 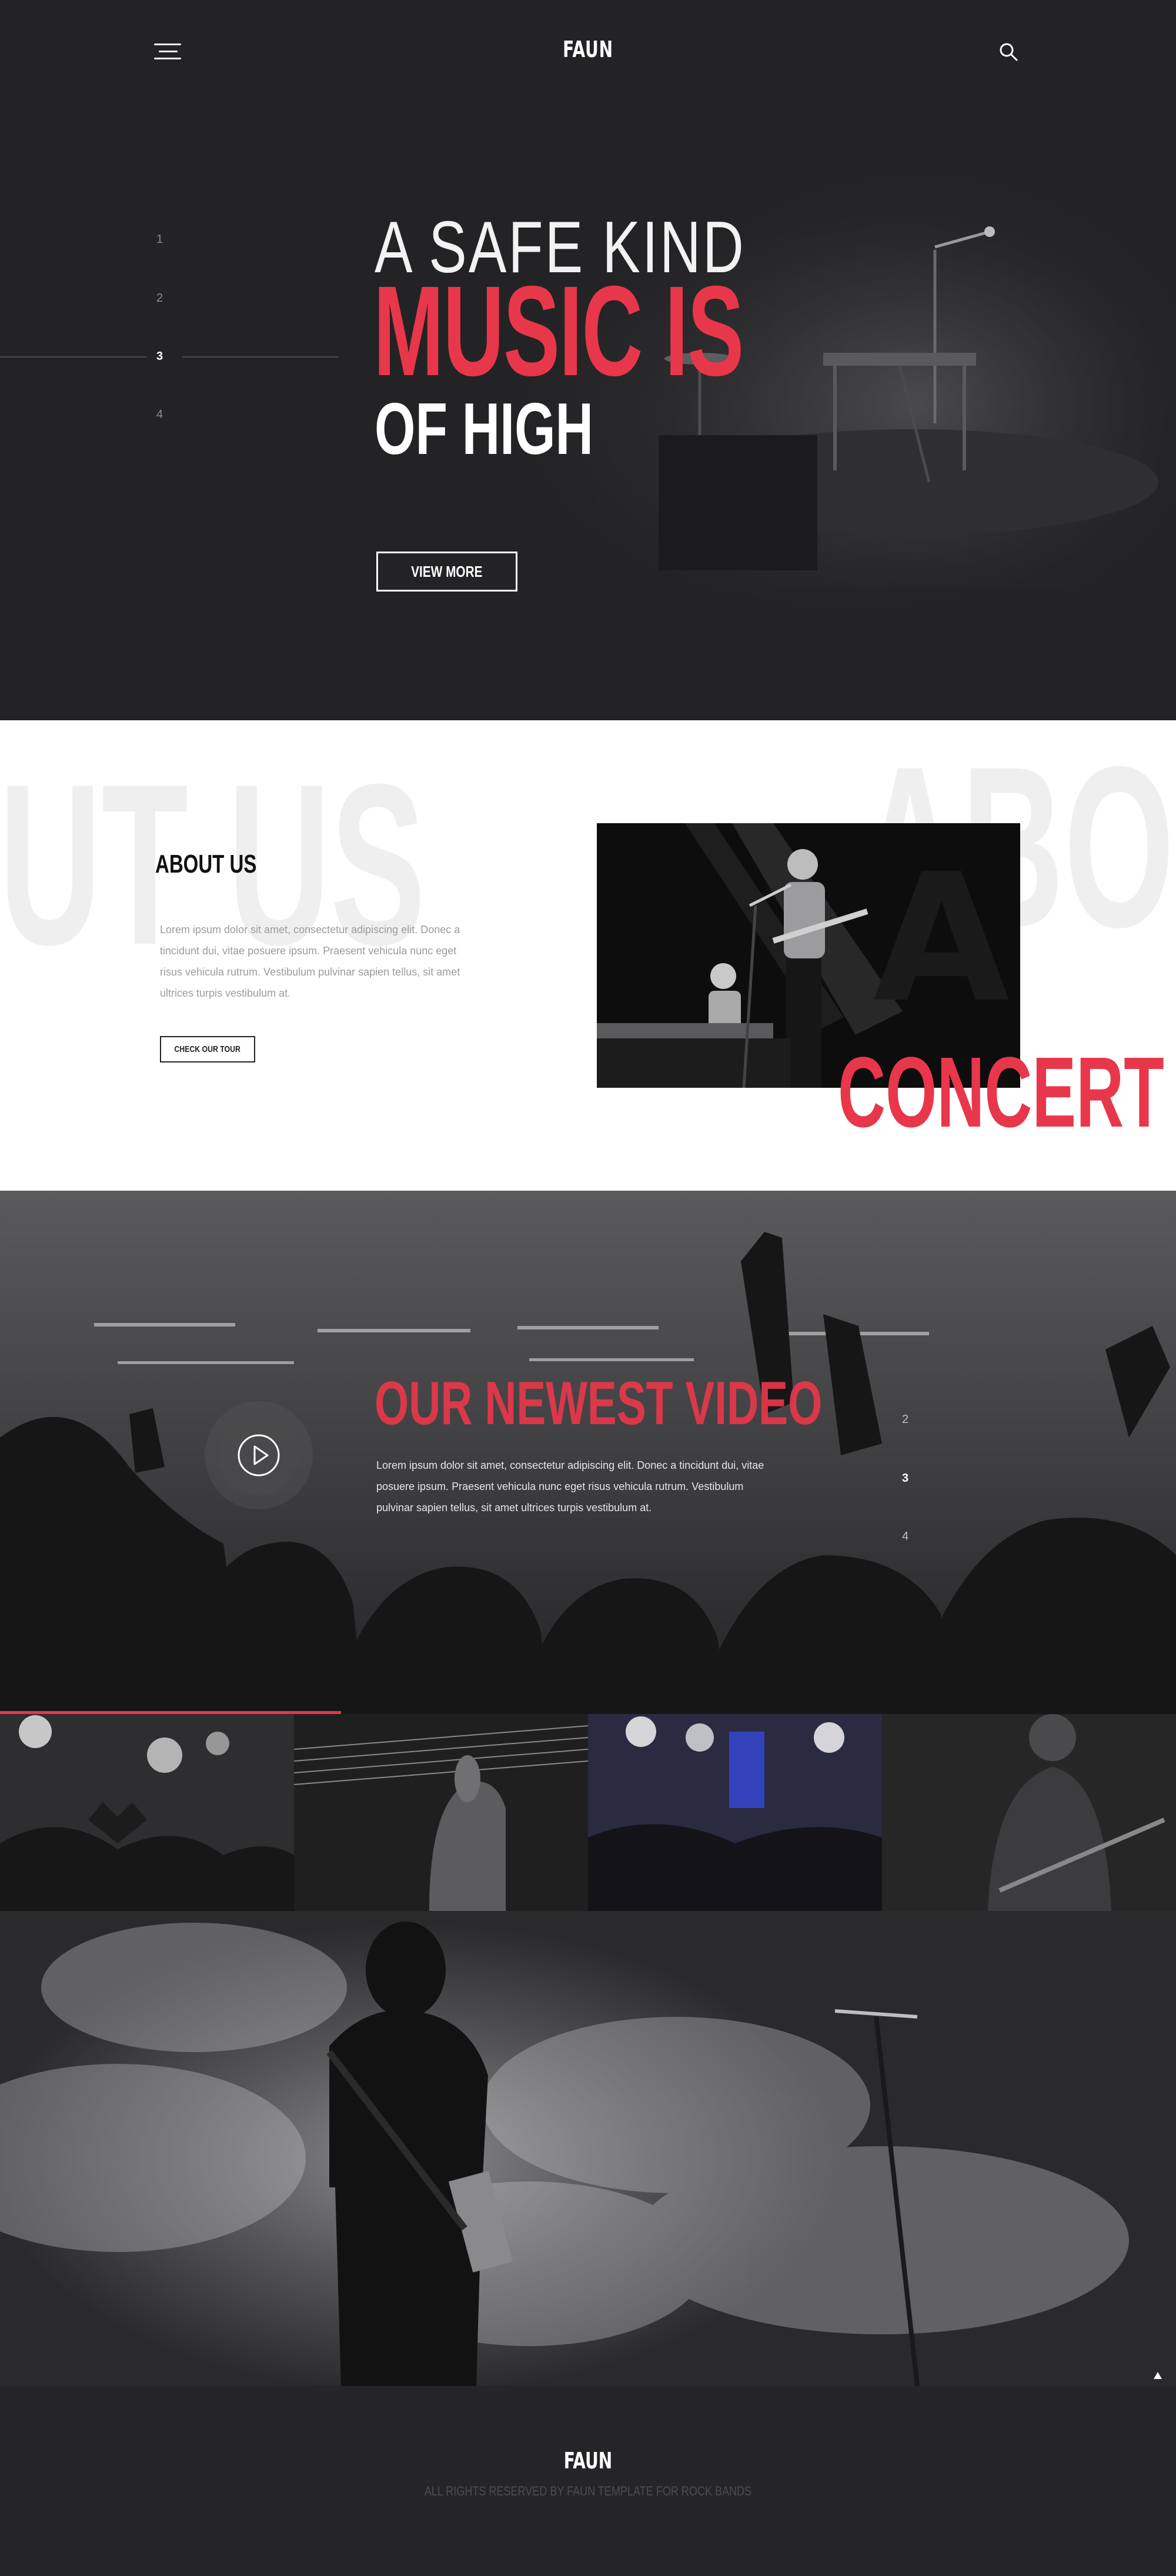 I want to click on check-tour-button: CHECK OUR TOUR, so click(x=207, y=1049).